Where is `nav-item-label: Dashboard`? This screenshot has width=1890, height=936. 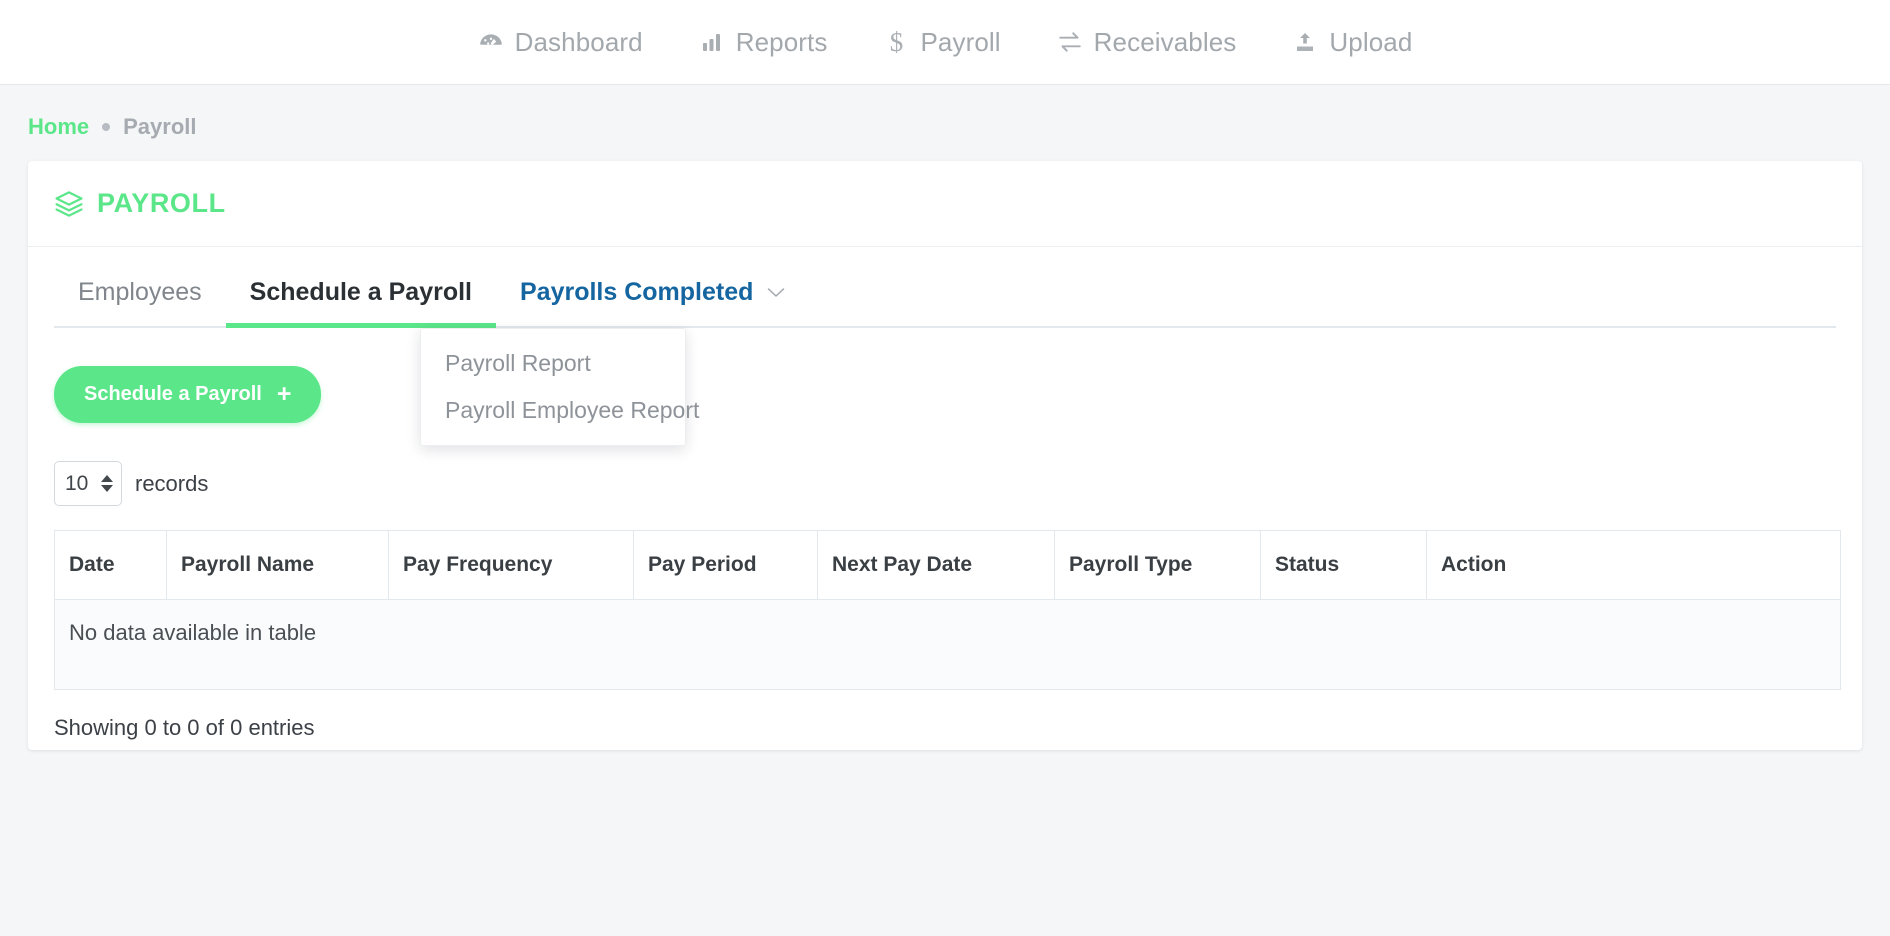
nav-item-label: Dashboard is located at coordinates (578, 41).